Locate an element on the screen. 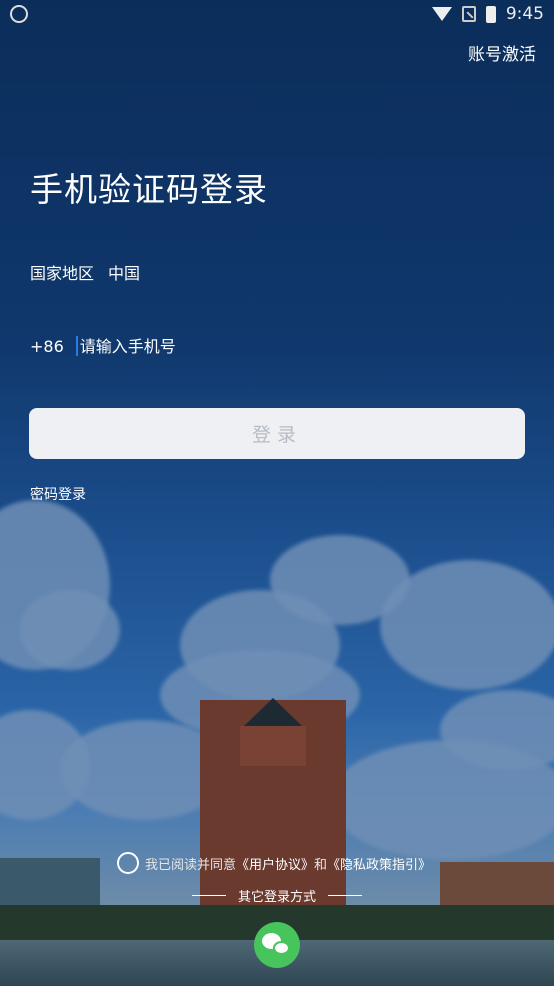 The width and height of the screenshot is (554, 986). status-time: 9:45 is located at coordinates (524, 14).